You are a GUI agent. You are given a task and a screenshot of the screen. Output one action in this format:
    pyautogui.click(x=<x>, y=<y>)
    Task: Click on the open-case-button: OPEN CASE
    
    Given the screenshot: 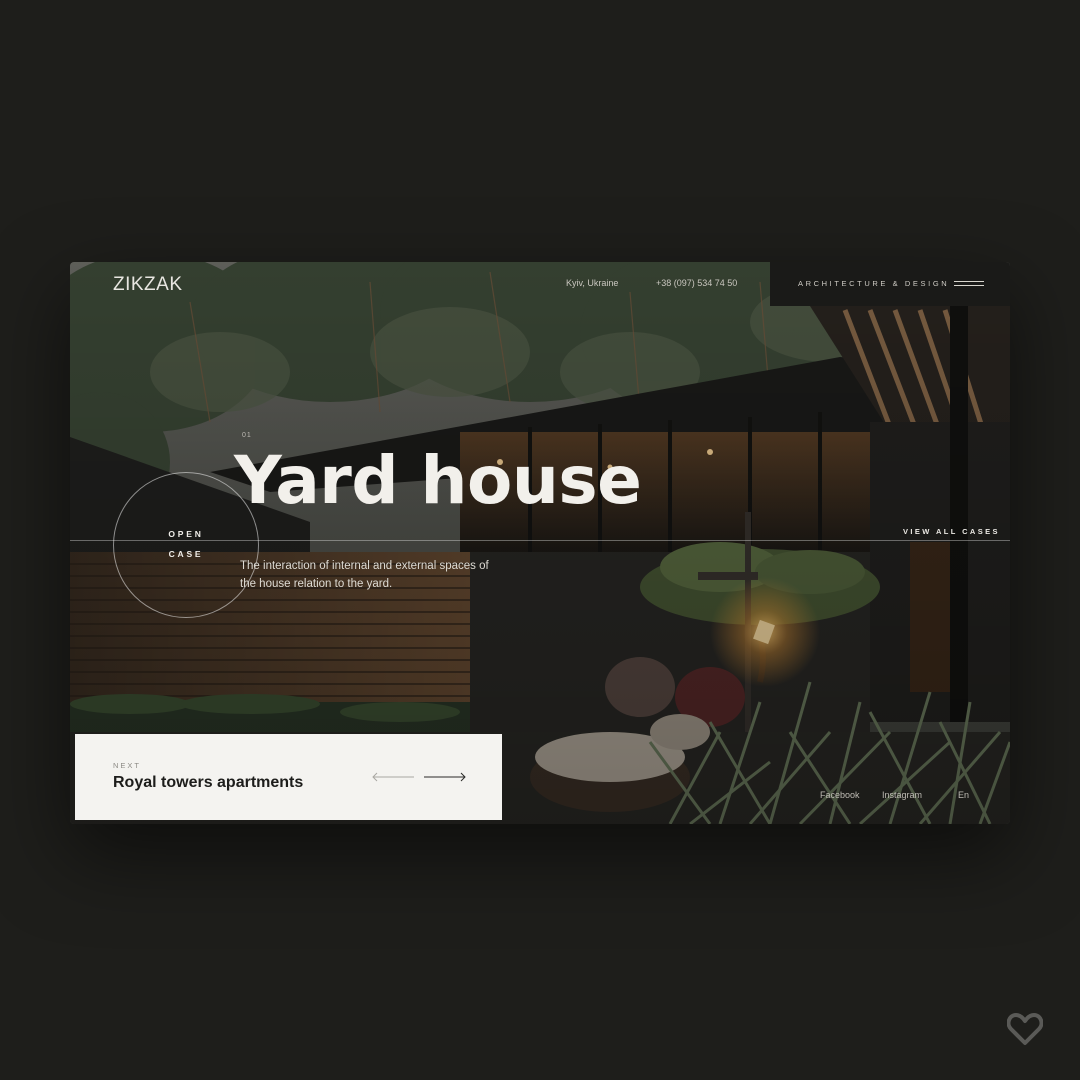 What is the action you would take?
    pyautogui.click(x=186, y=544)
    